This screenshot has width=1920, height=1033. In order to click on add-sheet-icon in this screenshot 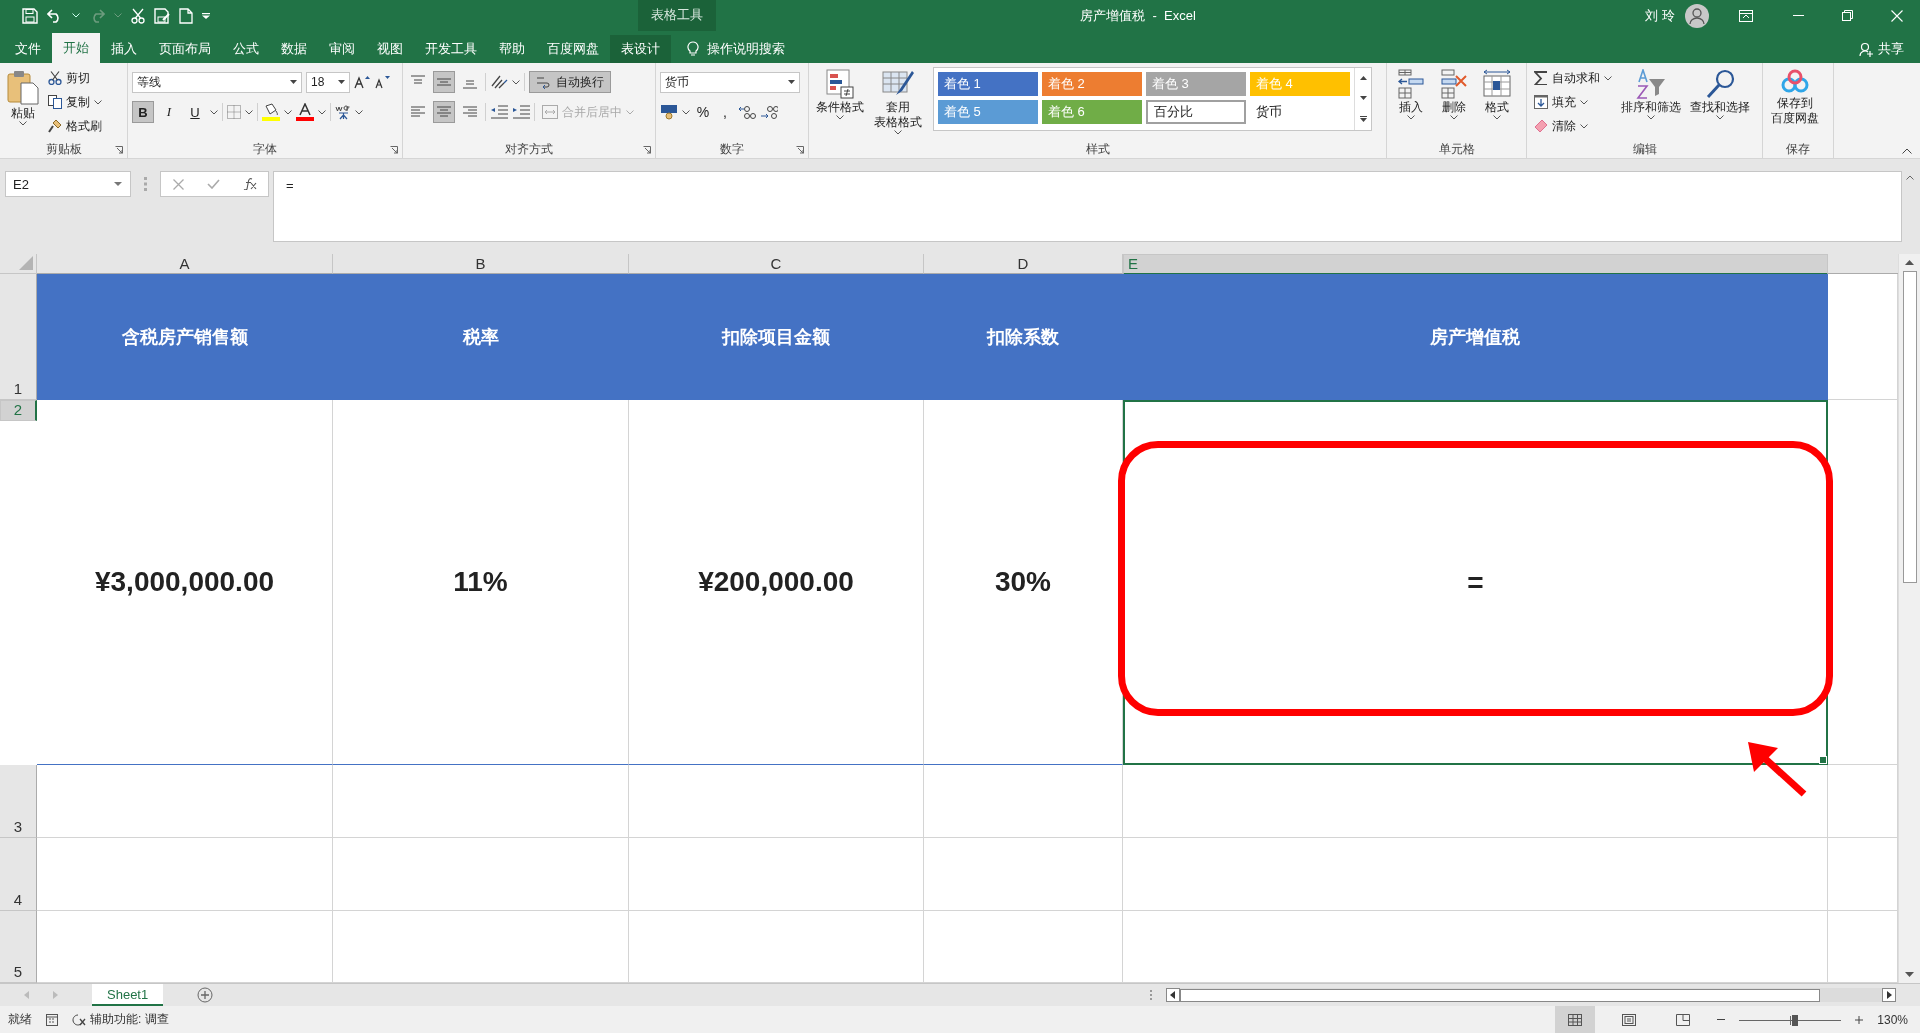, I will do `click(205, 995)`.